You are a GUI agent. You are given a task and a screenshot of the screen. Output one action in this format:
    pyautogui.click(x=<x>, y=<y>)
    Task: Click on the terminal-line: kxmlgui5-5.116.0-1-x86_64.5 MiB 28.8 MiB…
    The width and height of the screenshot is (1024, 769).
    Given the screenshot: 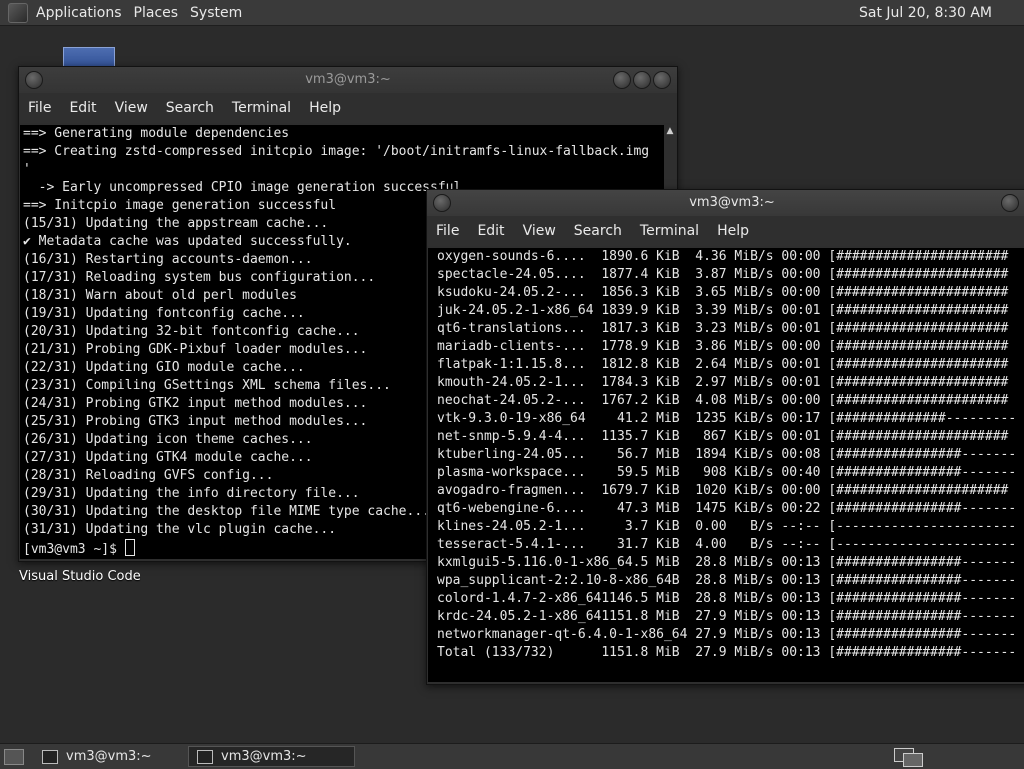 What is the action you would take?
    pyautogui.click(x=727, y=562)
    